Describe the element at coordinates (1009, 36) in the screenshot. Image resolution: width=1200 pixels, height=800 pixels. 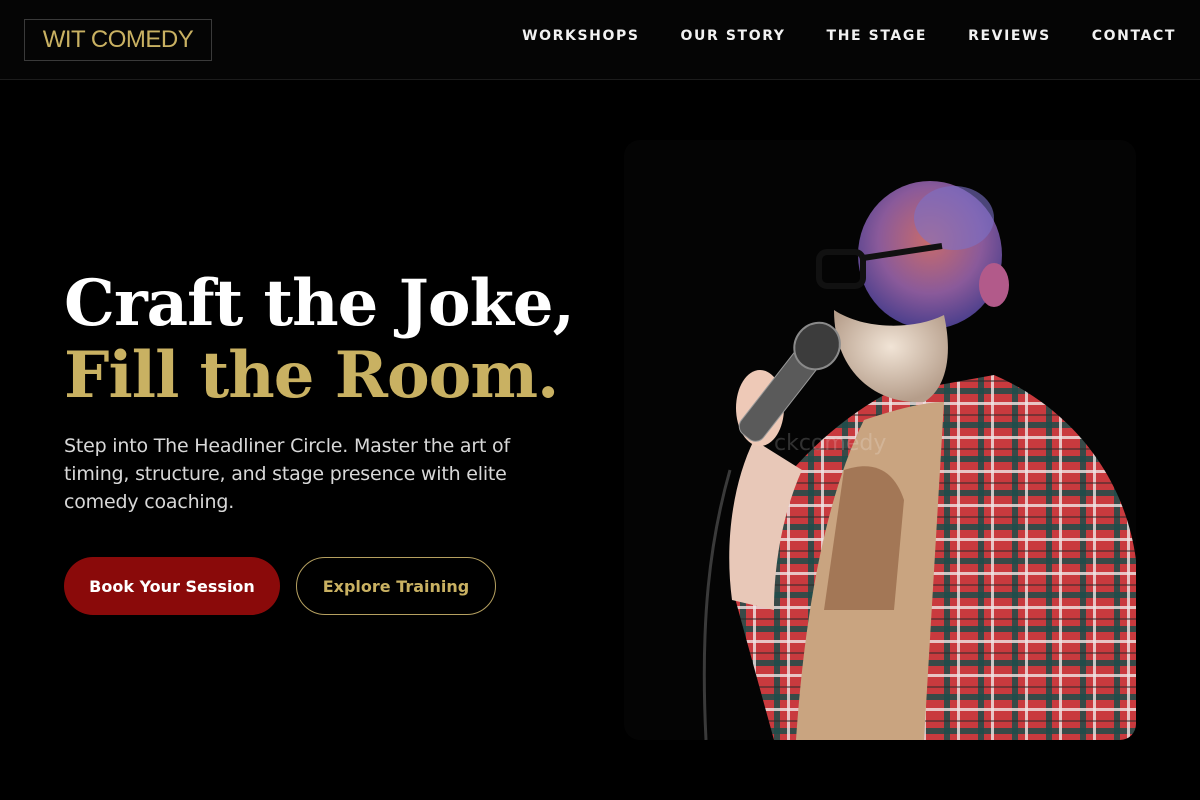
I see `nav-item-reviews: REVIEWS` at that location.